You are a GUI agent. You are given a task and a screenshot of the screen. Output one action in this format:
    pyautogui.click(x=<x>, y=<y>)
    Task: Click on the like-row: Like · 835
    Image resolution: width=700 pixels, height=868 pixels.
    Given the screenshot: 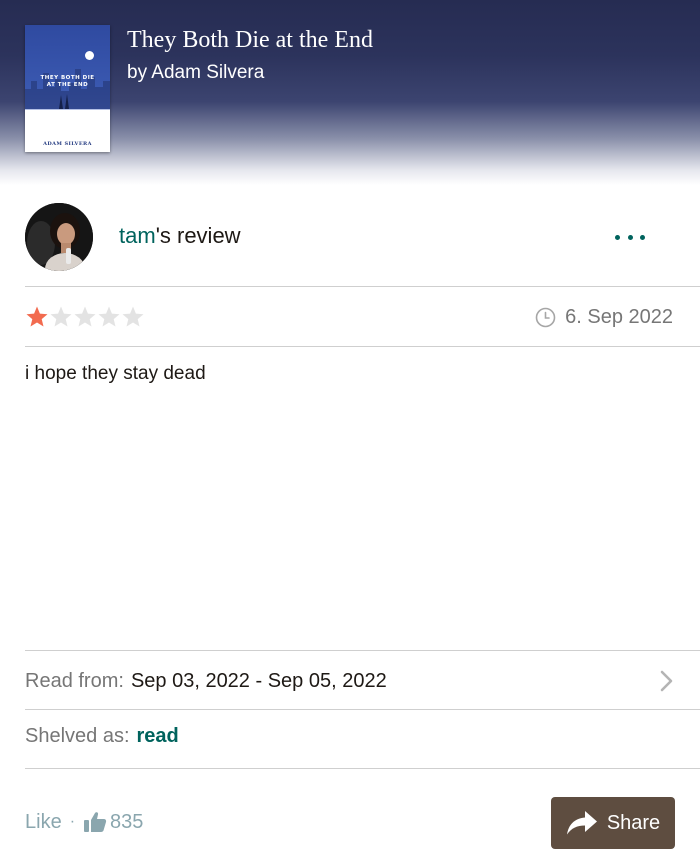 What is the action you would take?
    pyautogui.click(x=84, y=822)
    